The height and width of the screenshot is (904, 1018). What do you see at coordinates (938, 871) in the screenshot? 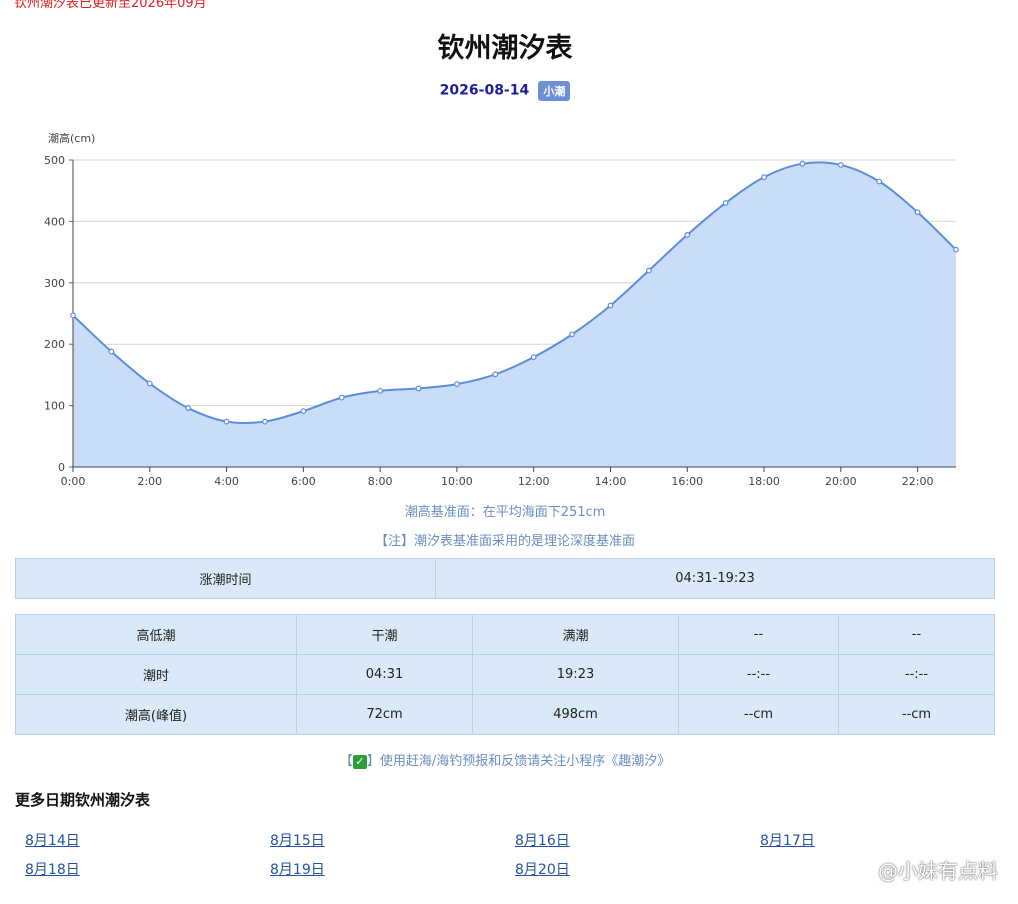
I see `watermark: @小妹有点料` at bounding box center [938, 871].